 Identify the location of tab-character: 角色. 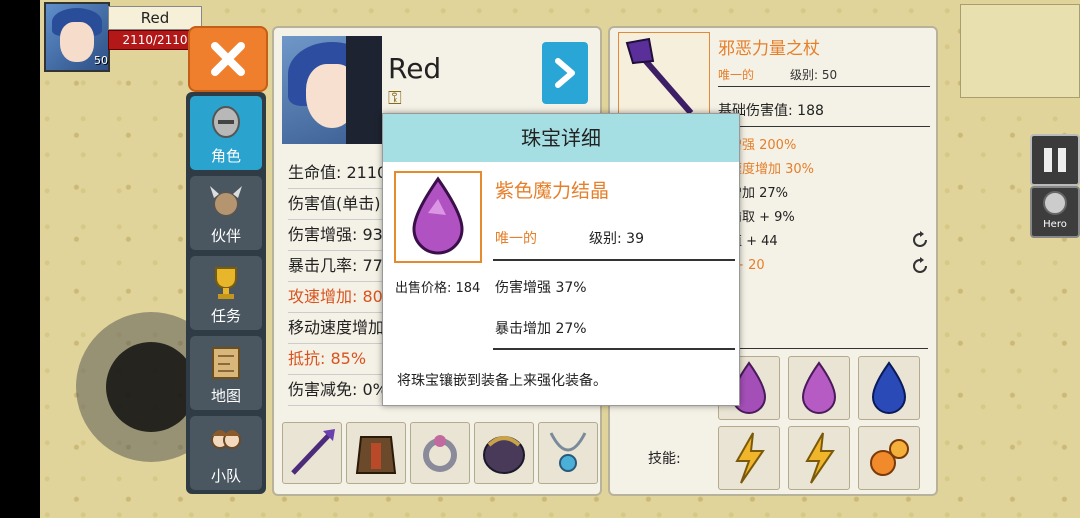
(226, 133).